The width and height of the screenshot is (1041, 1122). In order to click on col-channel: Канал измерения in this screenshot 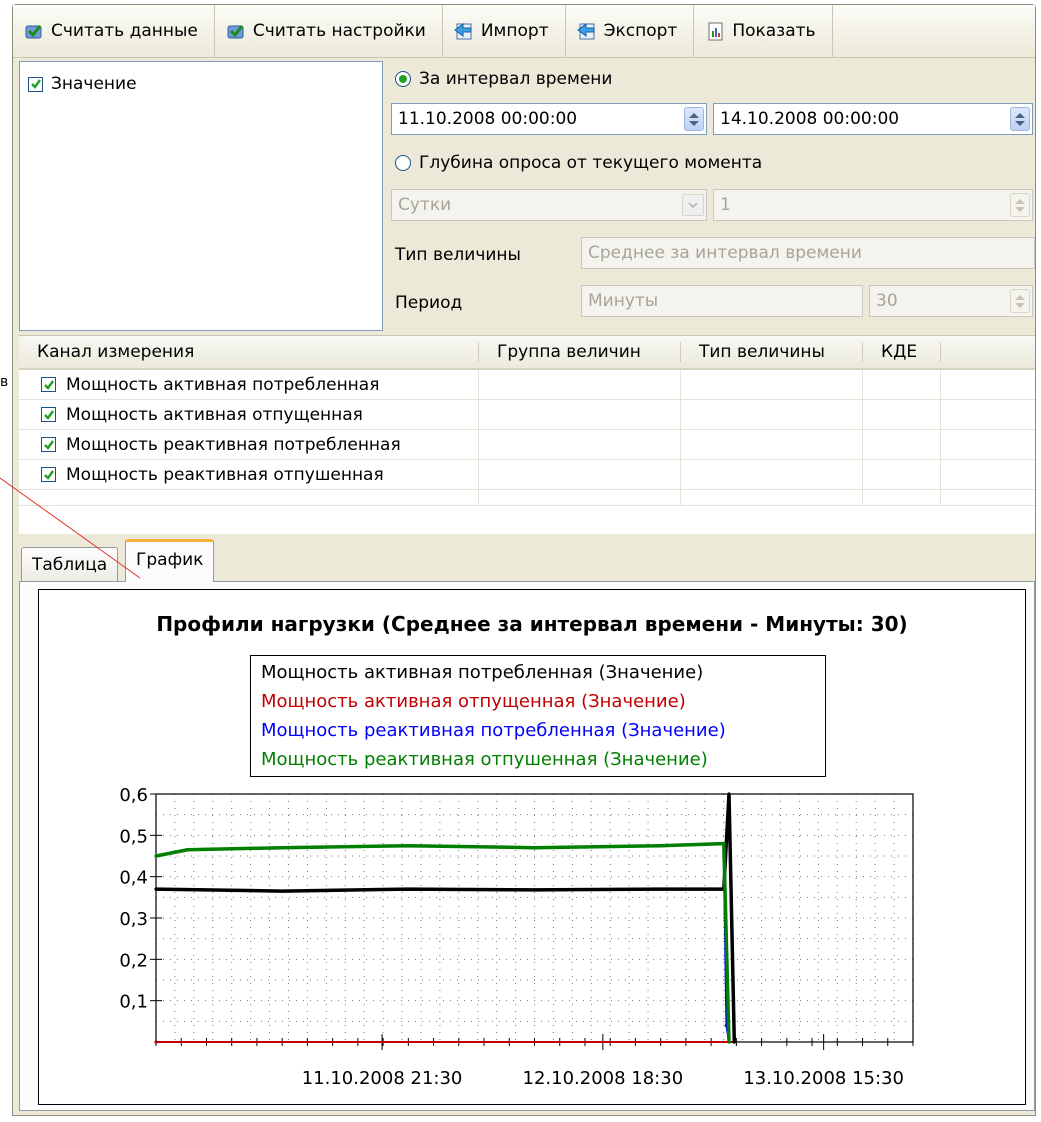, I will do `click(249, 352)`.